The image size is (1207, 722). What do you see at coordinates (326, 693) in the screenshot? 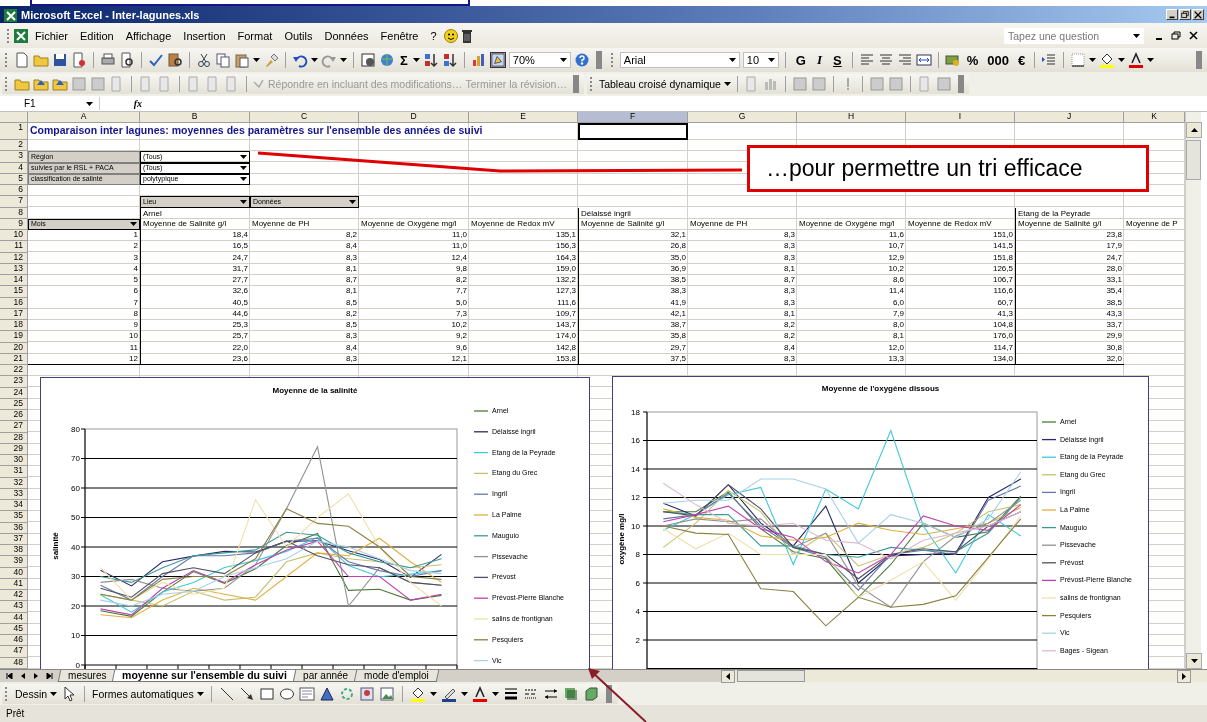
I see `wordart-icon` at bounding box center [326, 693].